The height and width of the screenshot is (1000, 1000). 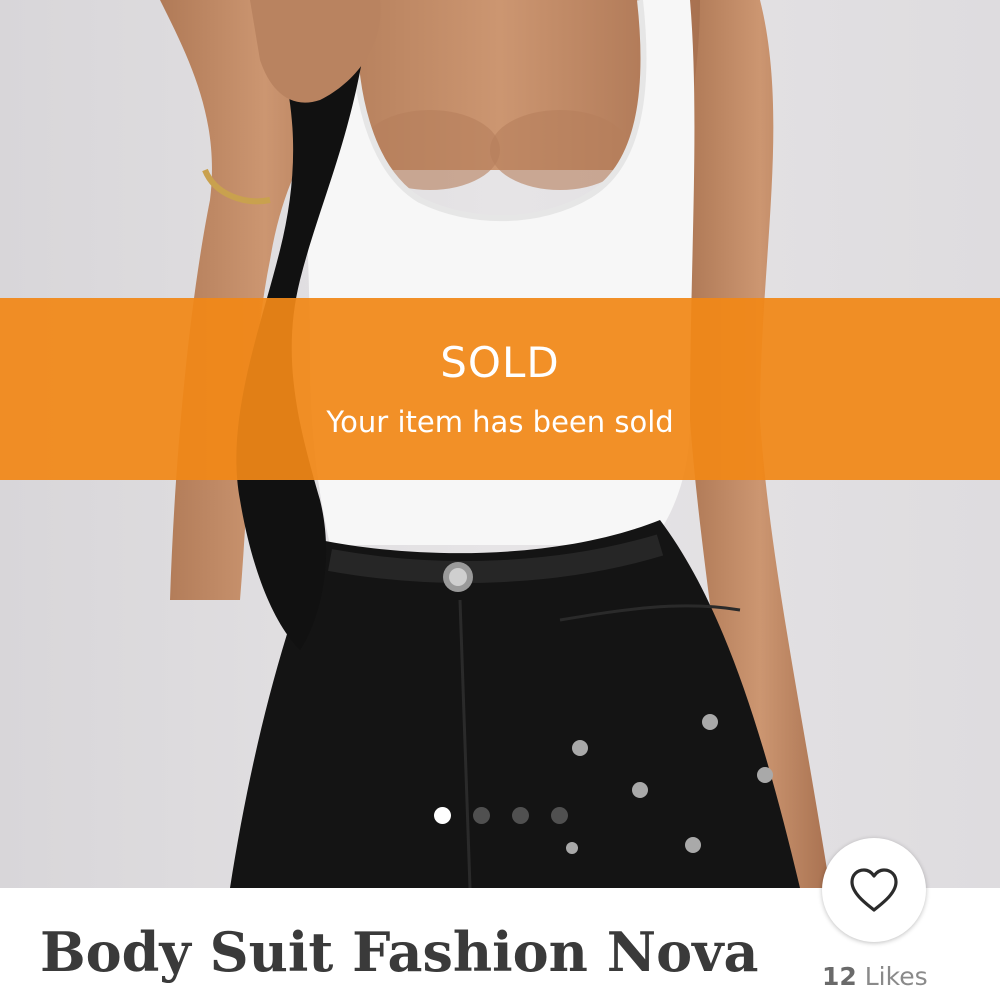 What do you see at coordinates (501, 815) in the screenshot?
I see `carousel-indicator` at bounding box center [501, 815].